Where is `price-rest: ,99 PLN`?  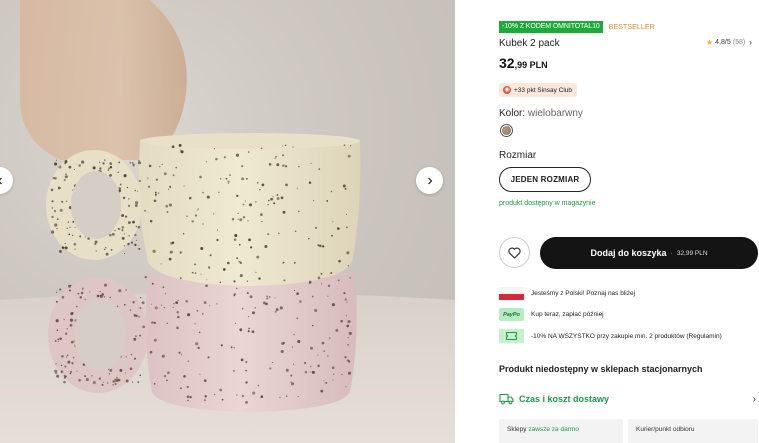
price-rest: ,99 PLN is located at coordinates (531, 65).